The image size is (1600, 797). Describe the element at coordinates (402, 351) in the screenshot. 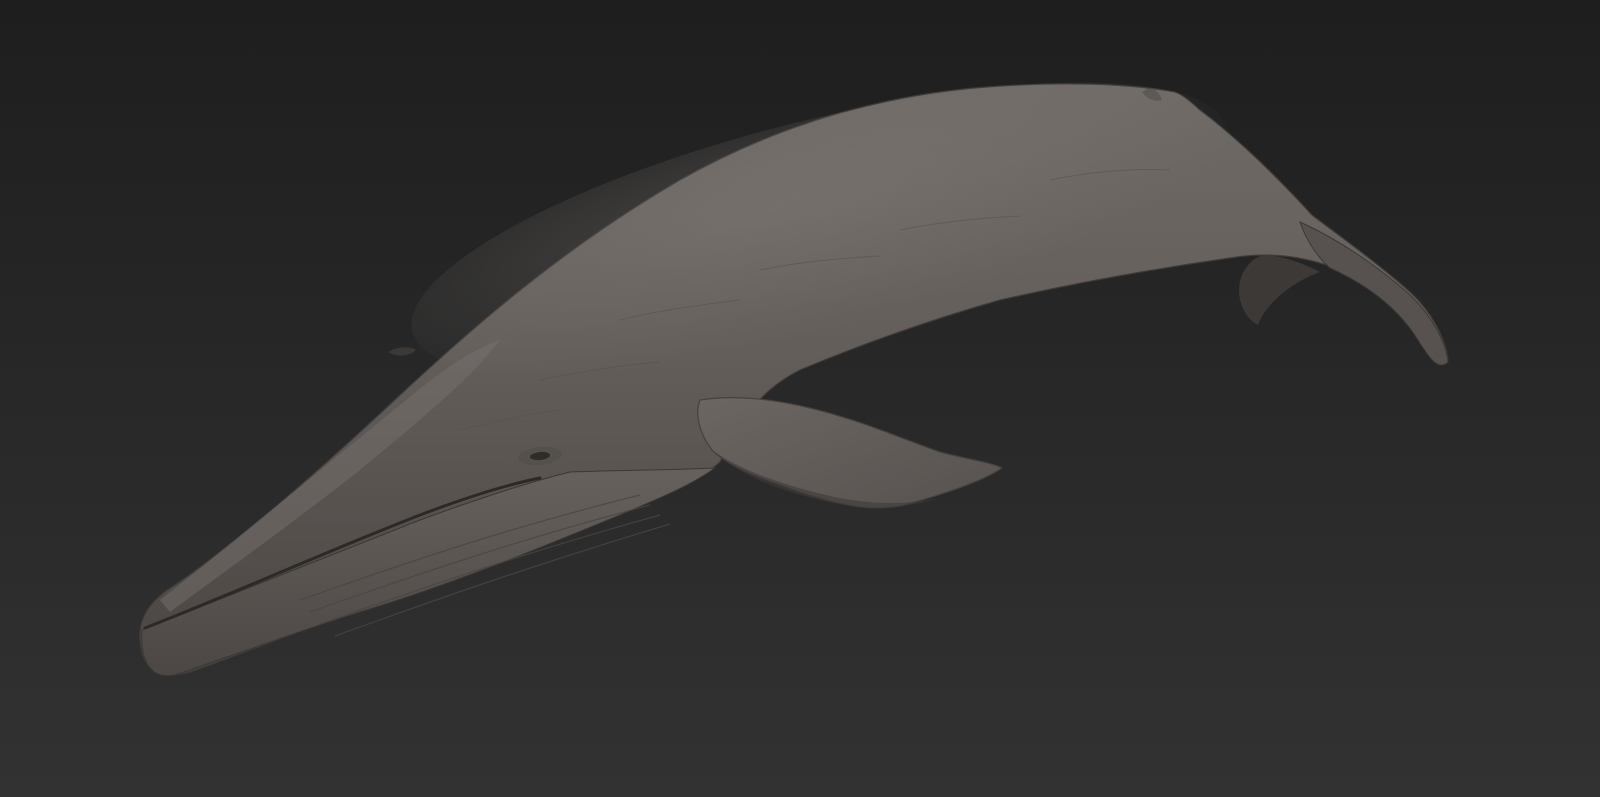

I see `blowhole` at that location.